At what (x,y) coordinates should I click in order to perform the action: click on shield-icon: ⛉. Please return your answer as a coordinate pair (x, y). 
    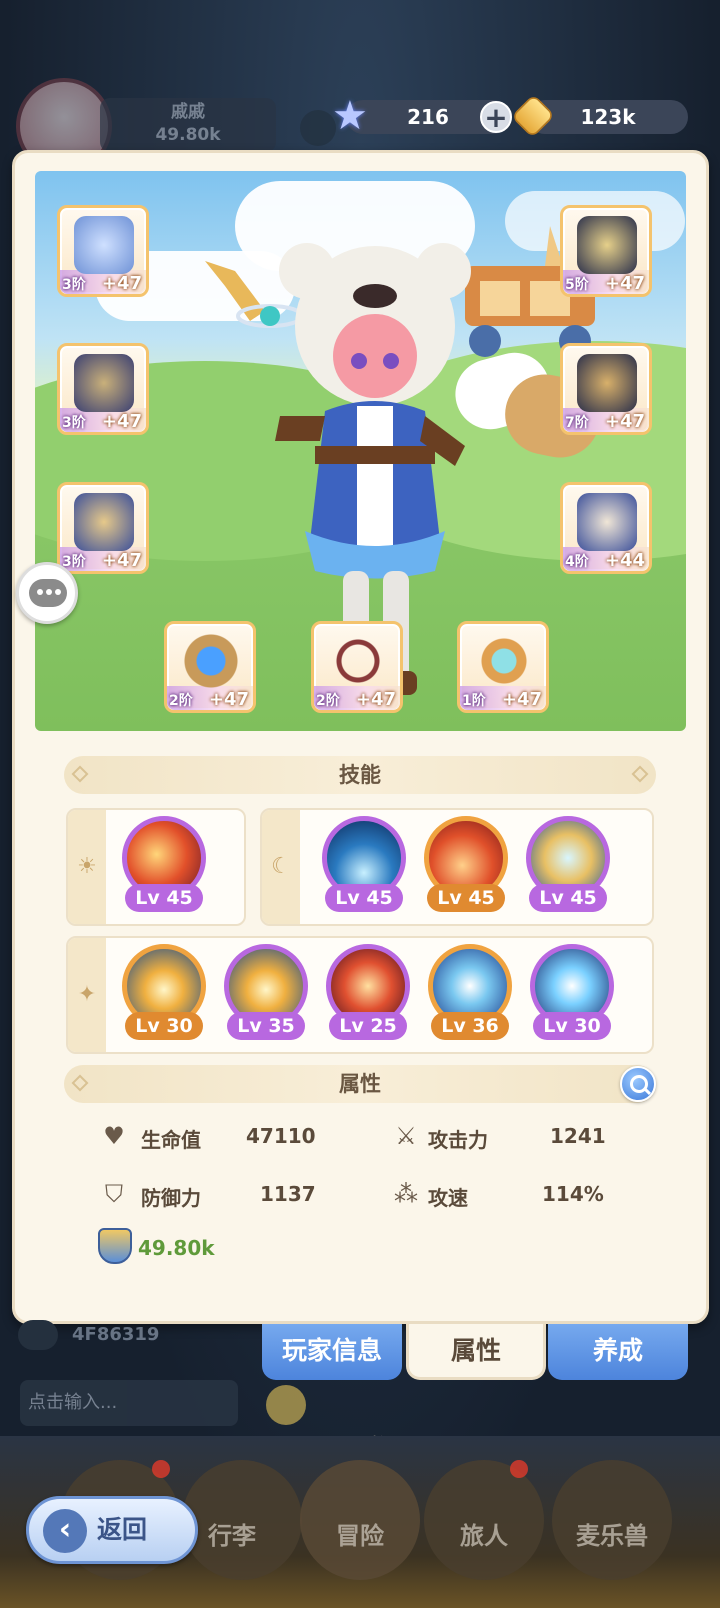
    Looking at the image, I should click on (114, 1194).